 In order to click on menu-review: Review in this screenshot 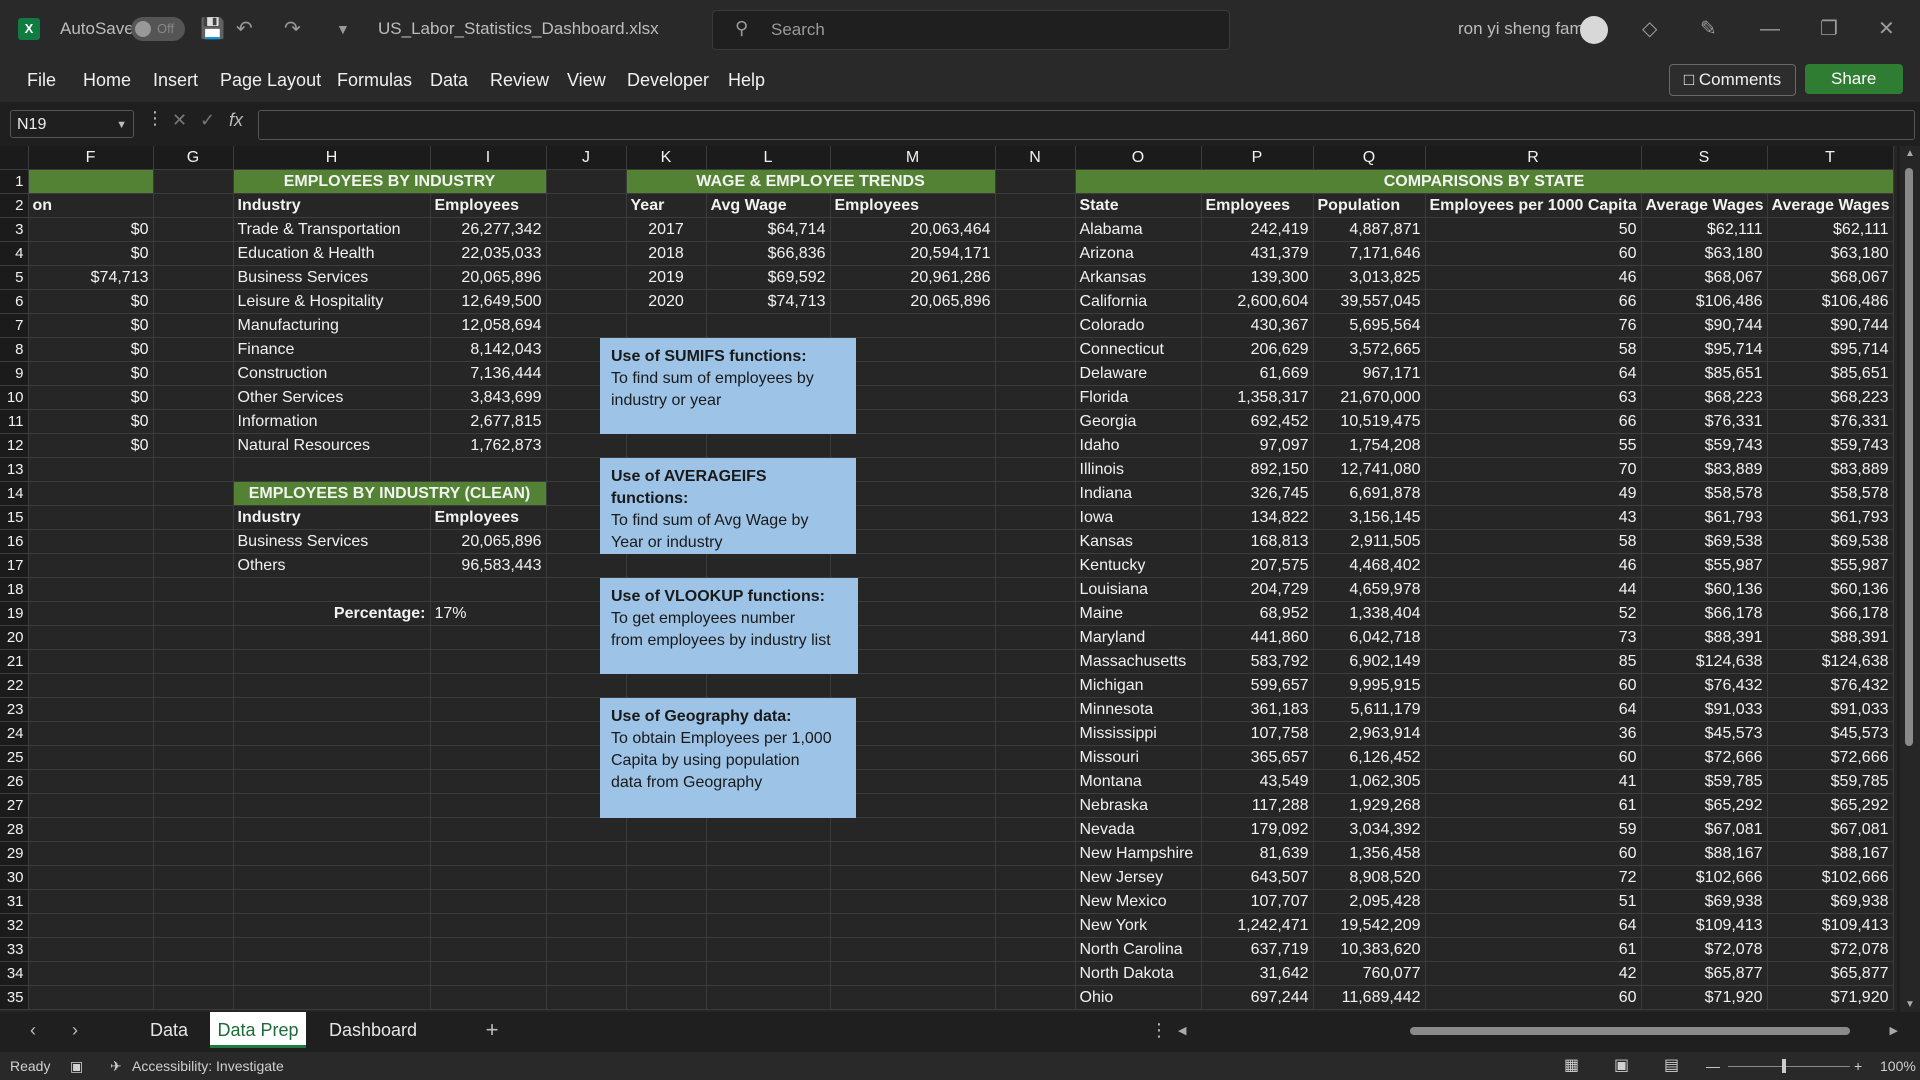, I will do `click(519, 80)`.